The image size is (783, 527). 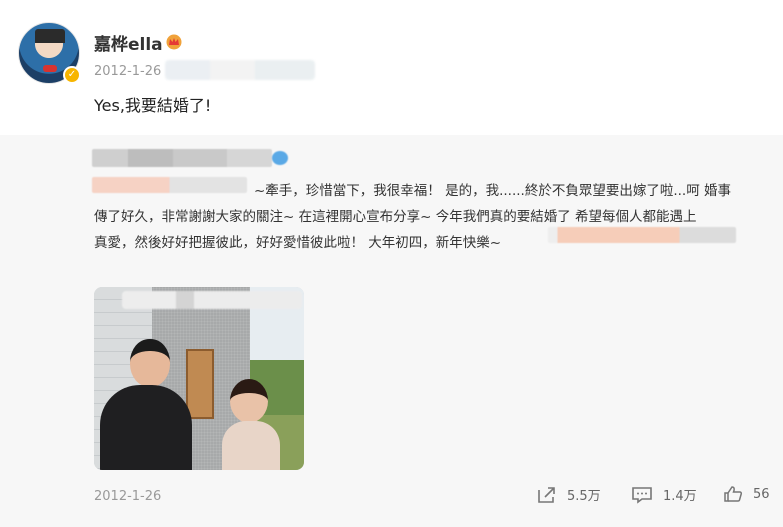 What do you see at coordinates (584, 496) in the screenshot?
I see `share-count: 5.5万` at bounding box center [584, 496].